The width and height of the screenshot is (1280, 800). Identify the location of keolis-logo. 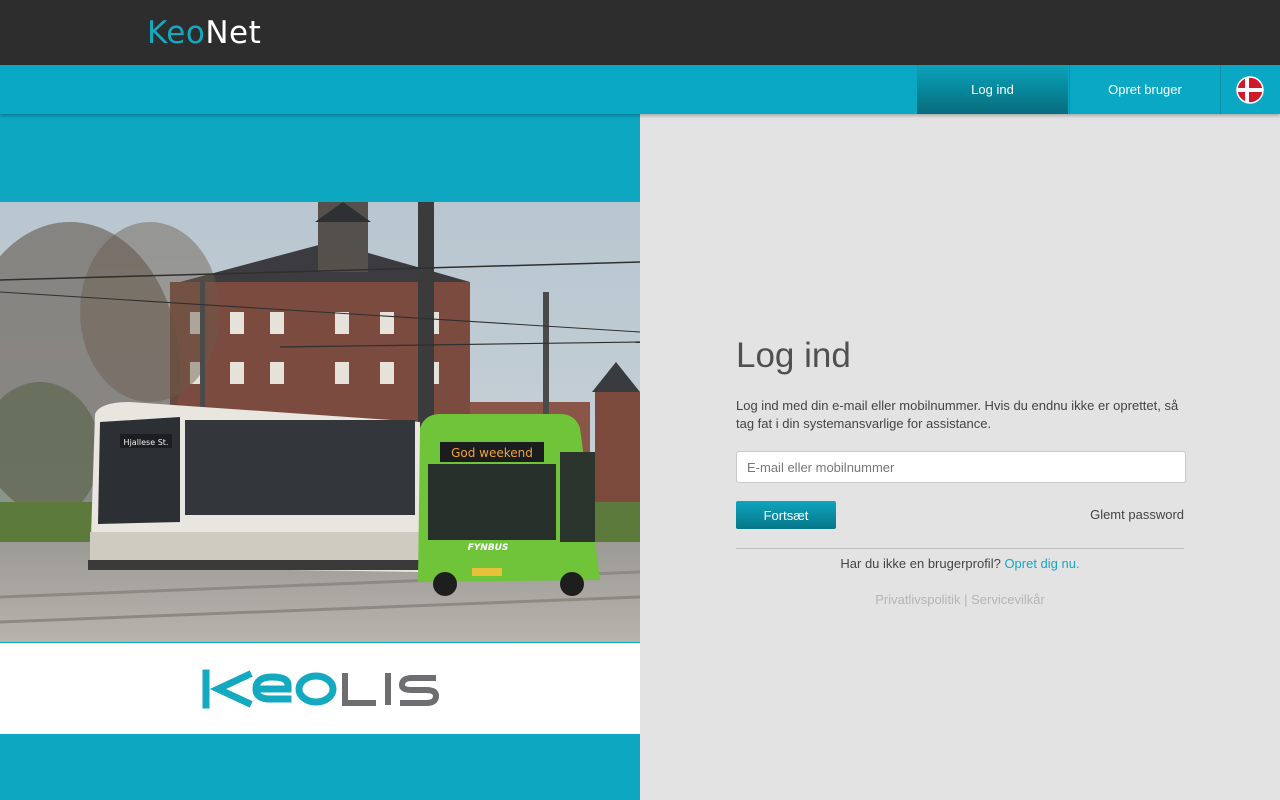
(321, 688).